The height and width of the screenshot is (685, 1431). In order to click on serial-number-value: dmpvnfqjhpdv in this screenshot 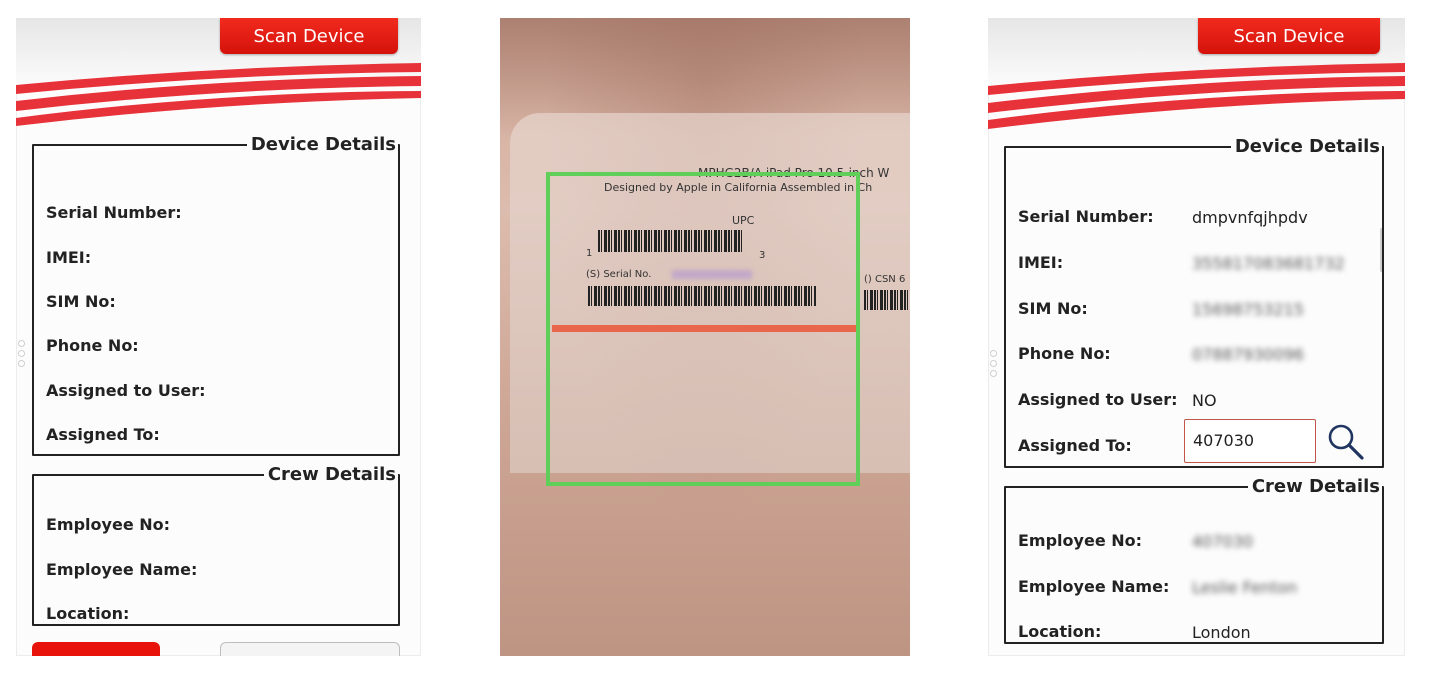, I will do `click(1250, 217)`.